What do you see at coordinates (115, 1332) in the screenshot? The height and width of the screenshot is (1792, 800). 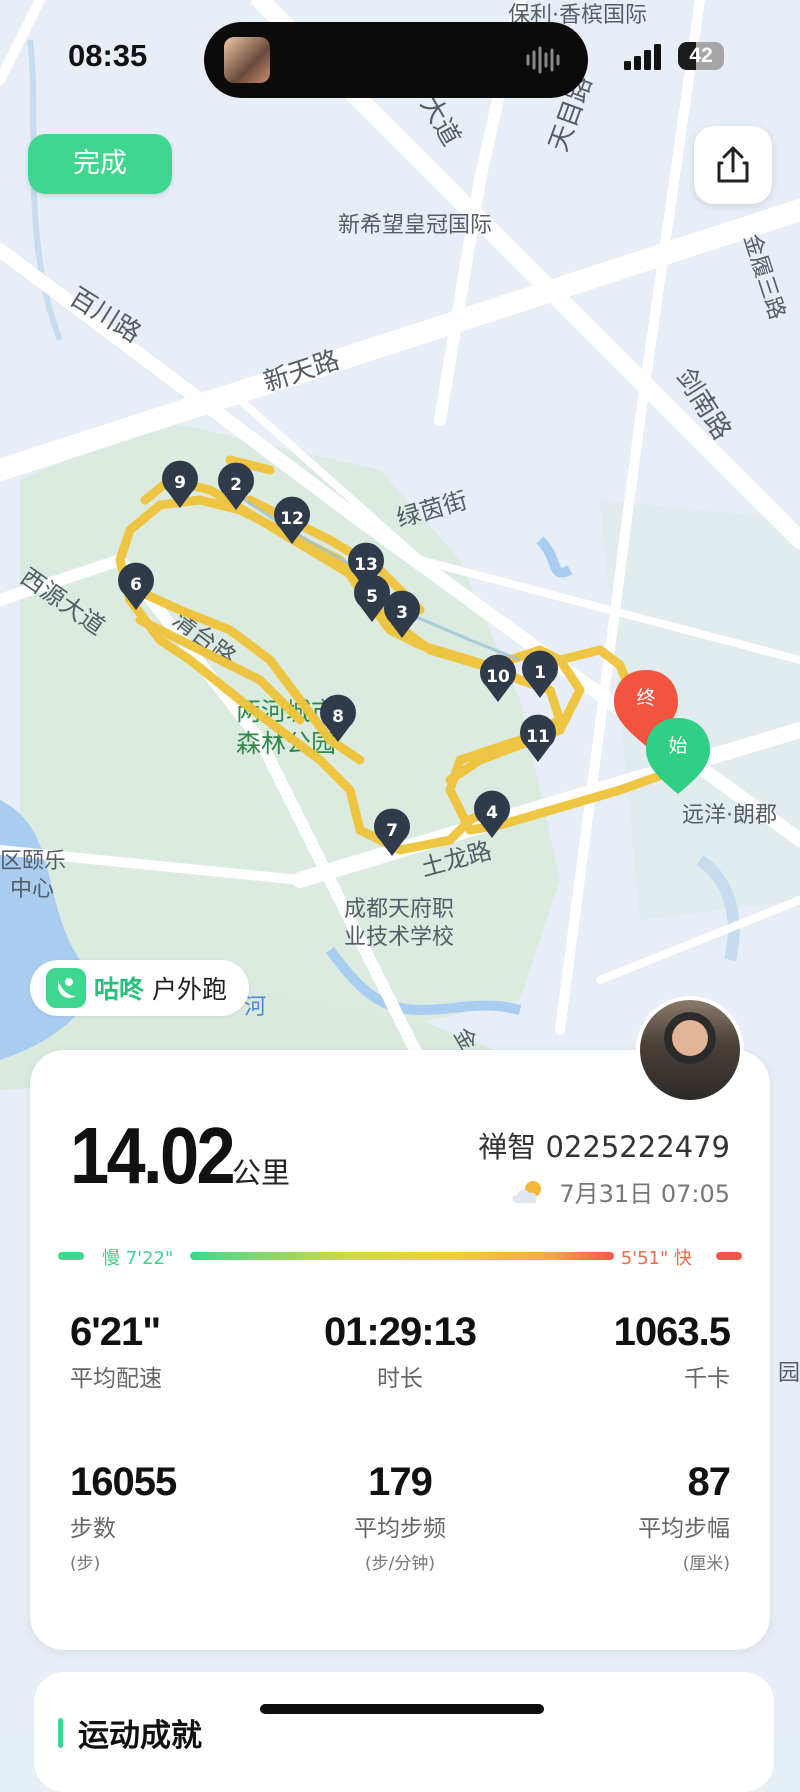 I see `stat-value: 6'21"` at bounding box center [115, 1332].